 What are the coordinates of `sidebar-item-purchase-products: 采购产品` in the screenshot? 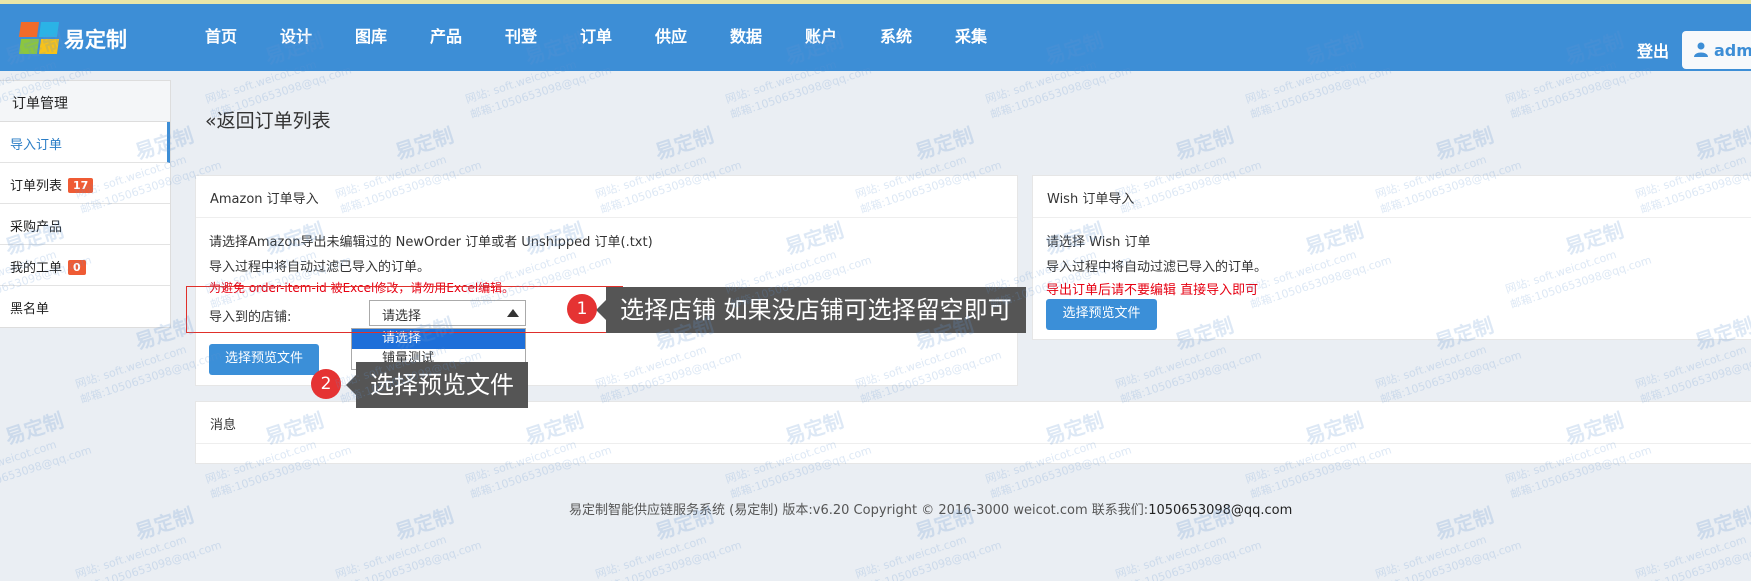 It's located at (85, 224).